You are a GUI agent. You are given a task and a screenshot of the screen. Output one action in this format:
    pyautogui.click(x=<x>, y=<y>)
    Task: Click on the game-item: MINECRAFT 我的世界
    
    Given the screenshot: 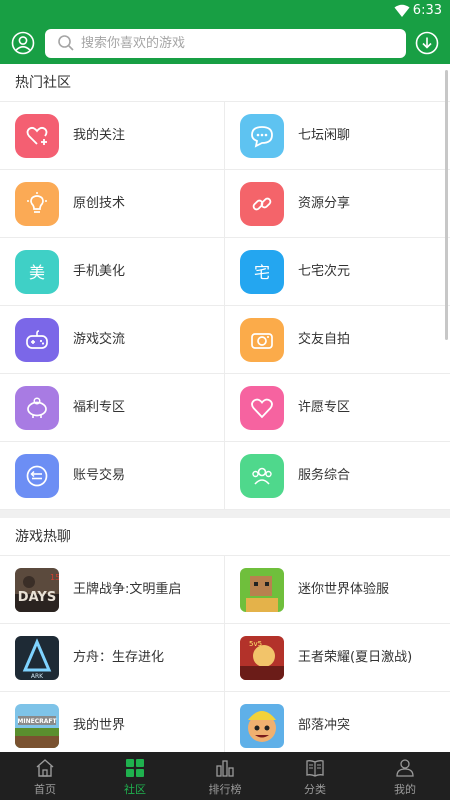 What is the action you would take?
    pyautogui.click(x=112, y=722)
    